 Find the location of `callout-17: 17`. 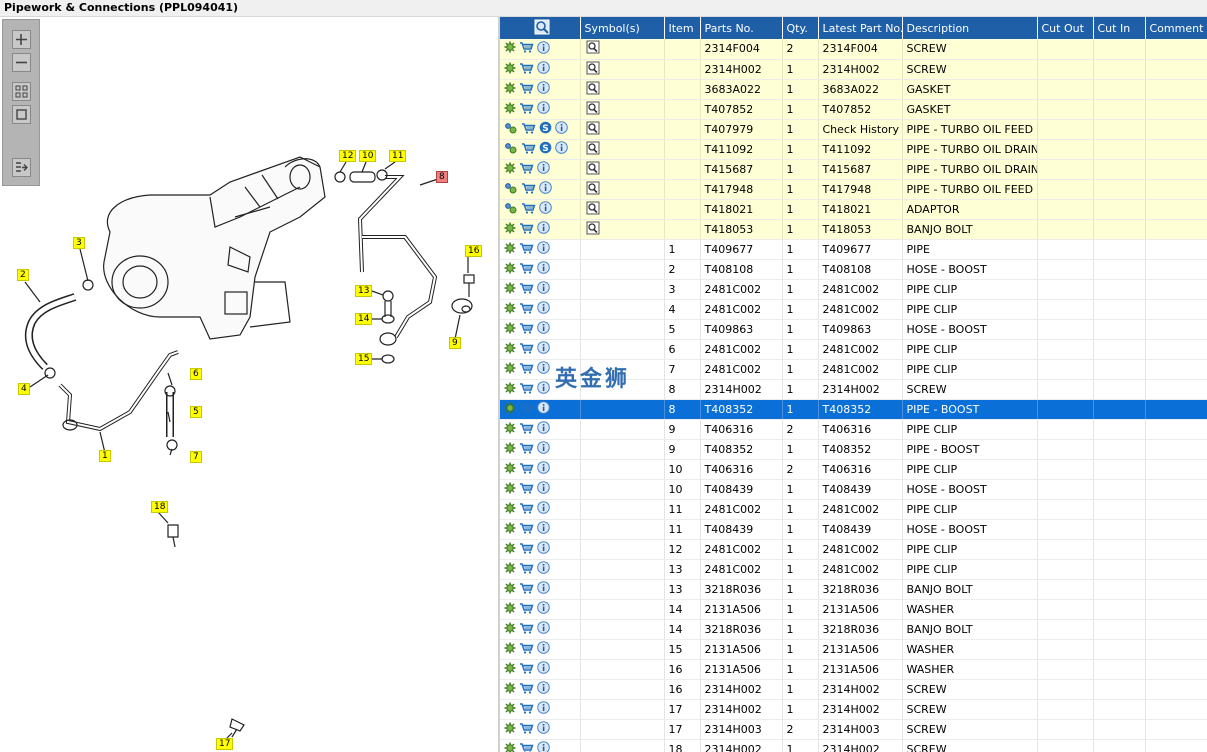

callout-17: 17 is located at coordinates (225, 744).